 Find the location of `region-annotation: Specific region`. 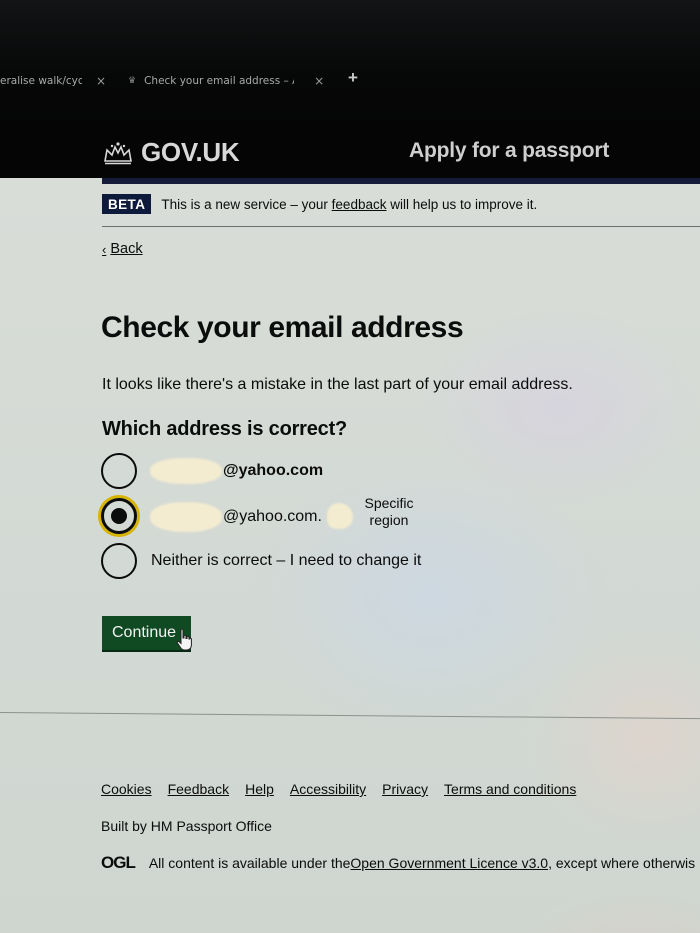

region-annotation: Specific region is located at coordinates (389, 512).